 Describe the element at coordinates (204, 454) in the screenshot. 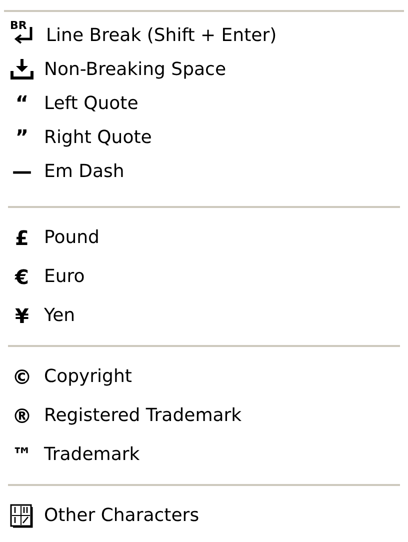

I see `menu-item: ™ Trademark` at that location.